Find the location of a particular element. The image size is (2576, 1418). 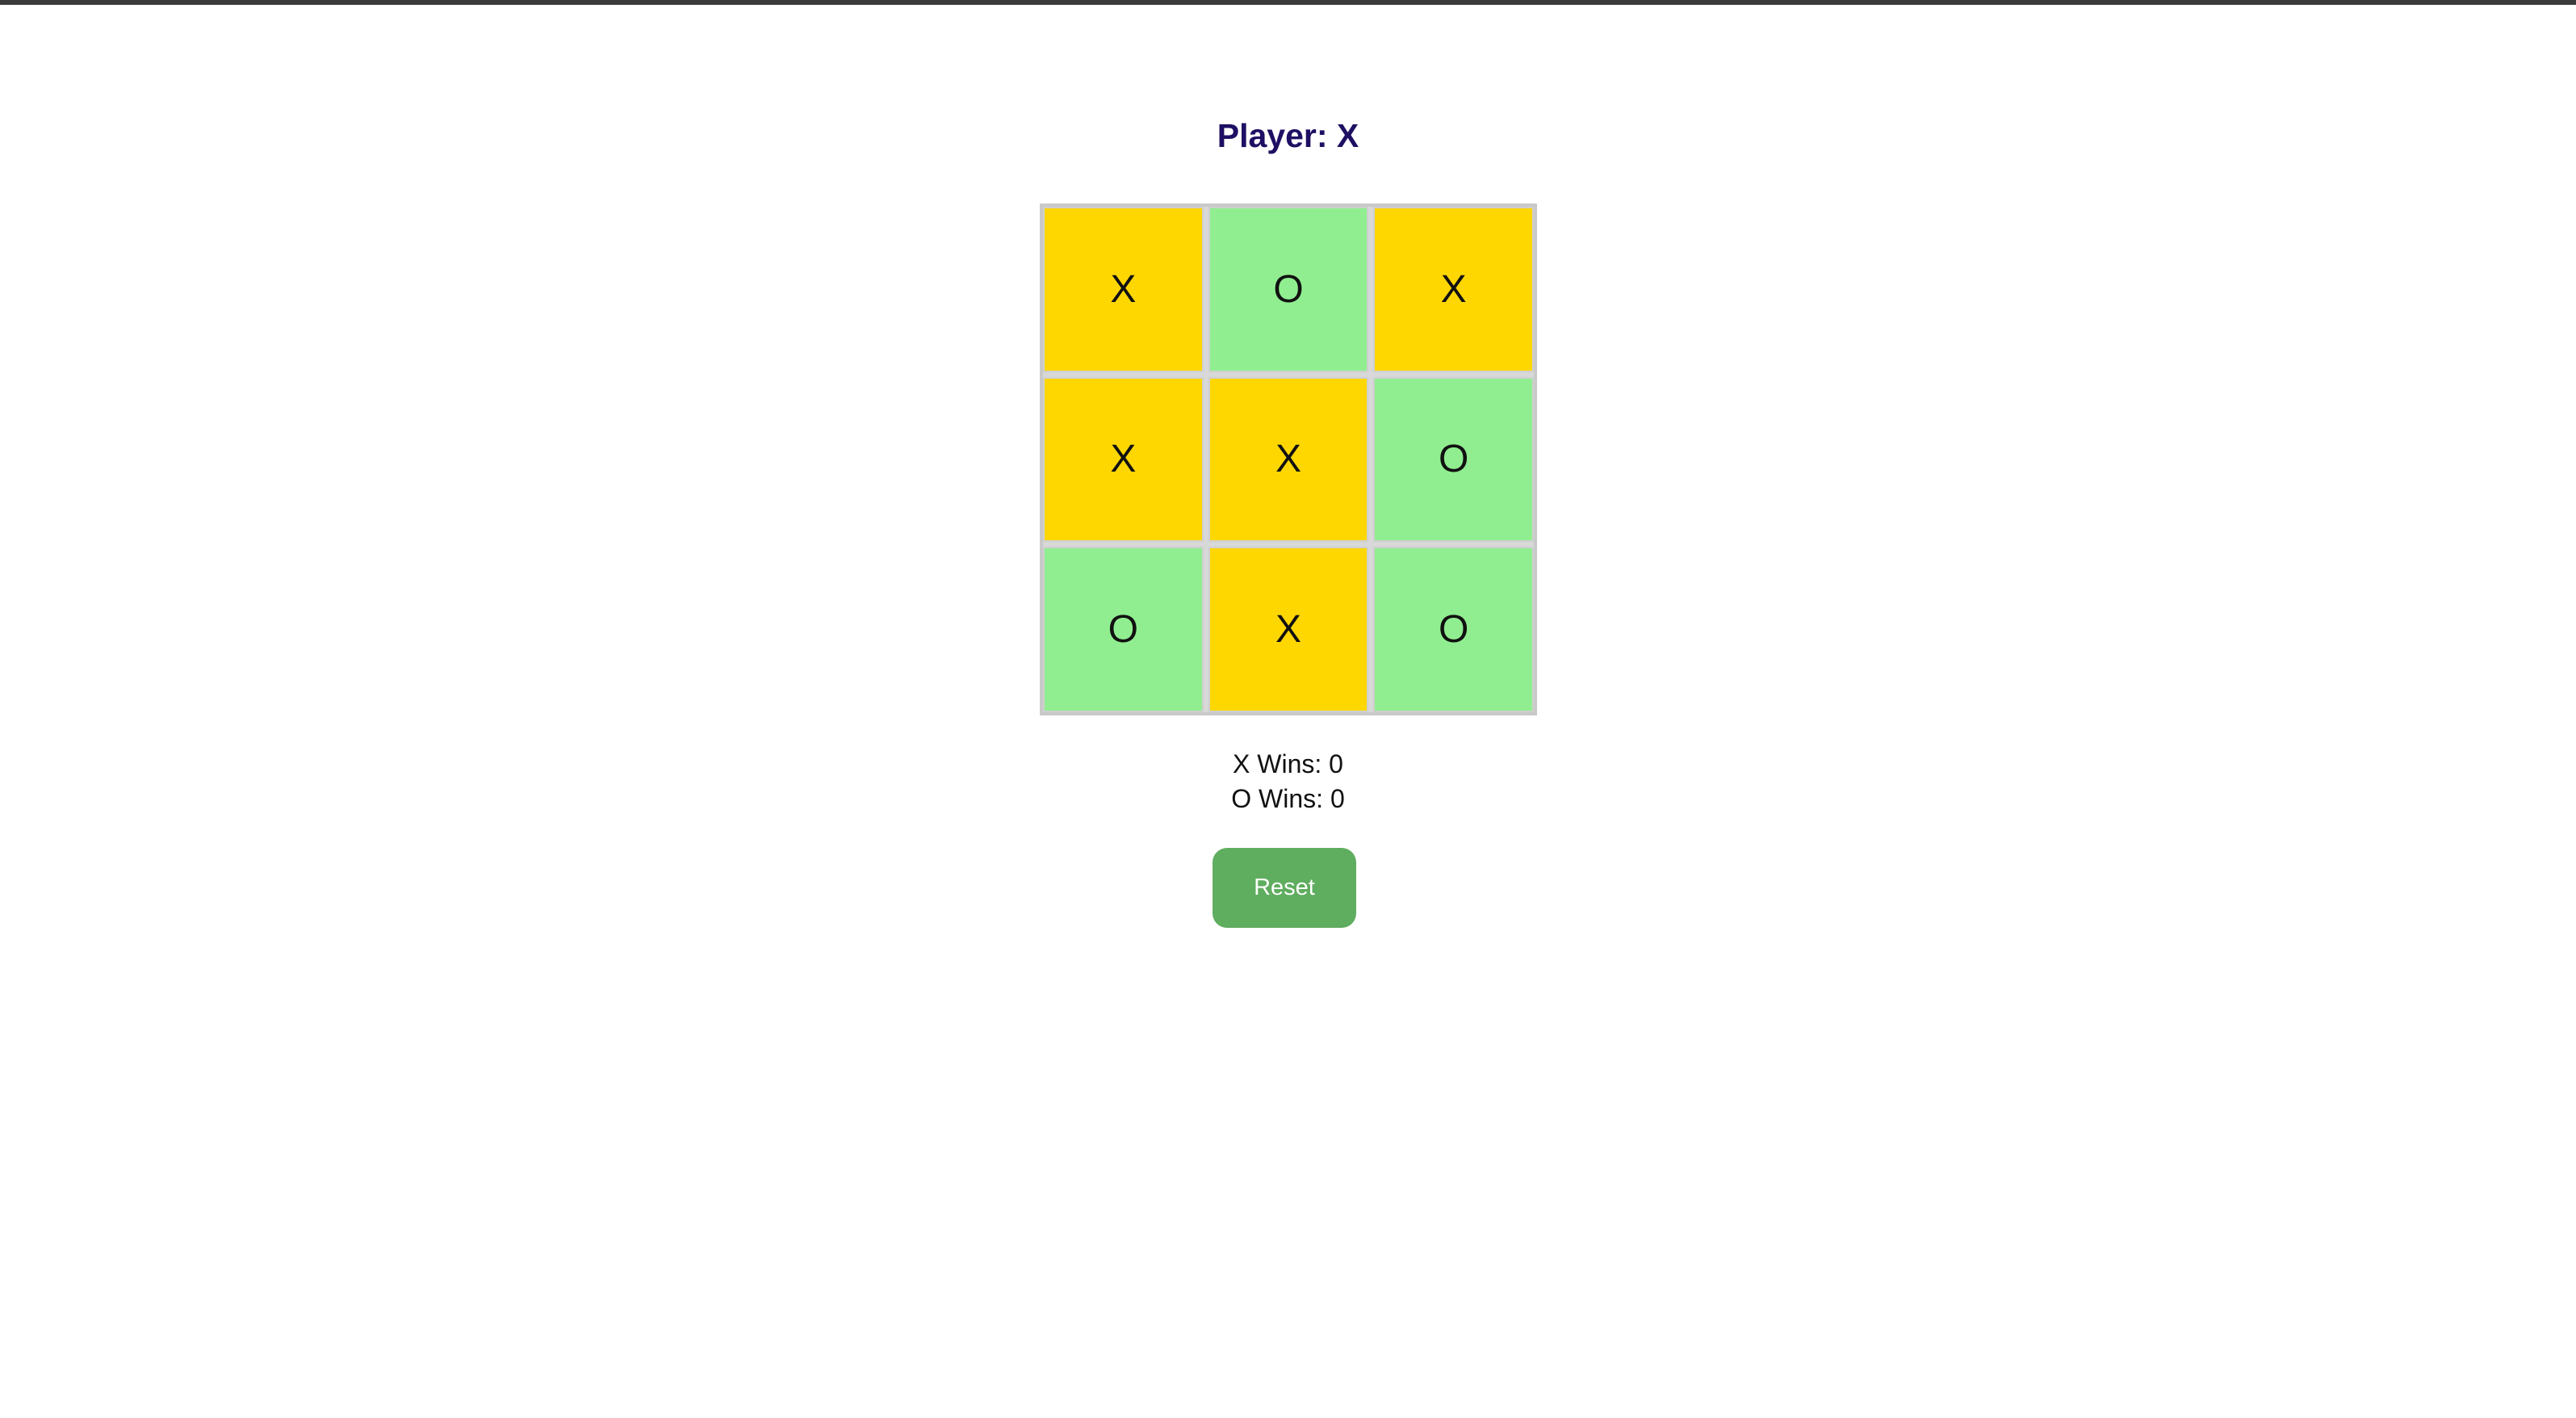

board-cell-r1-c1: X is located at coordinates (1124, 290).